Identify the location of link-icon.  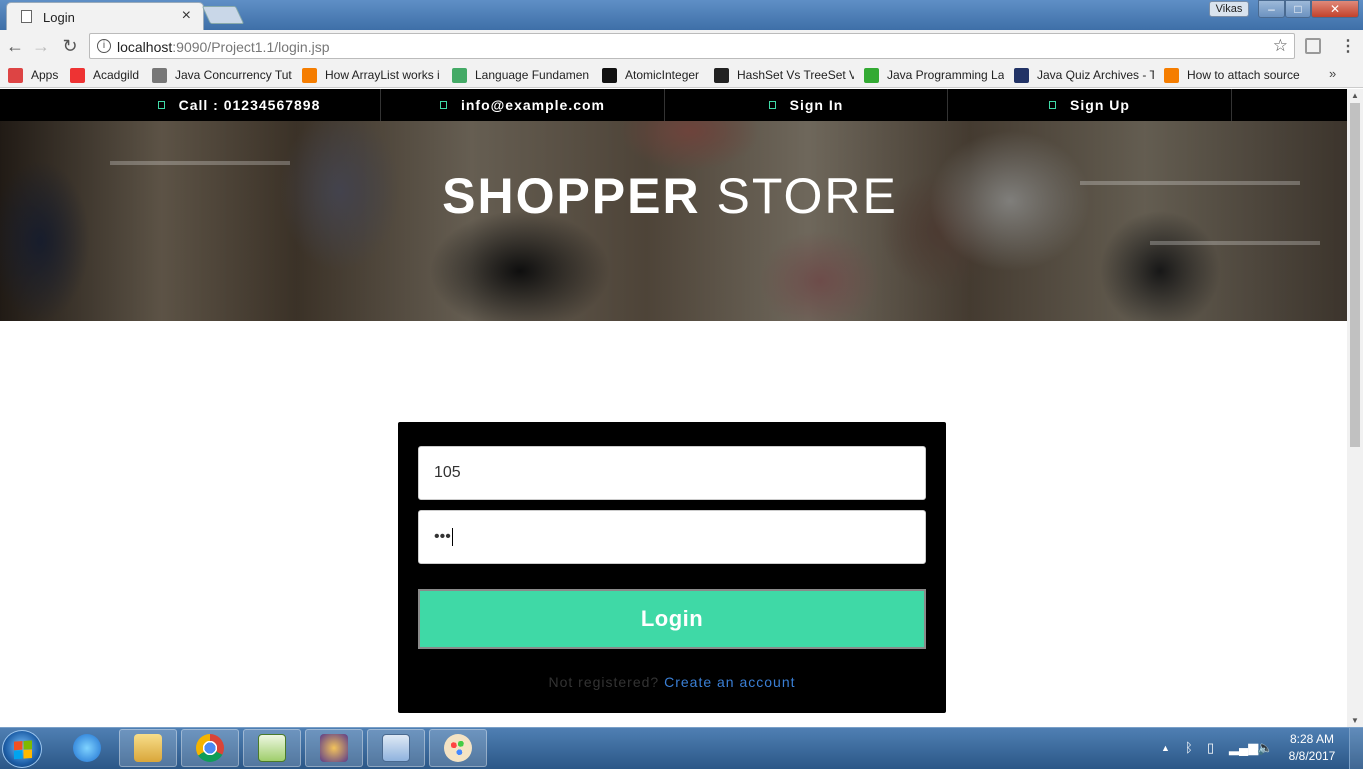
(871, 75).